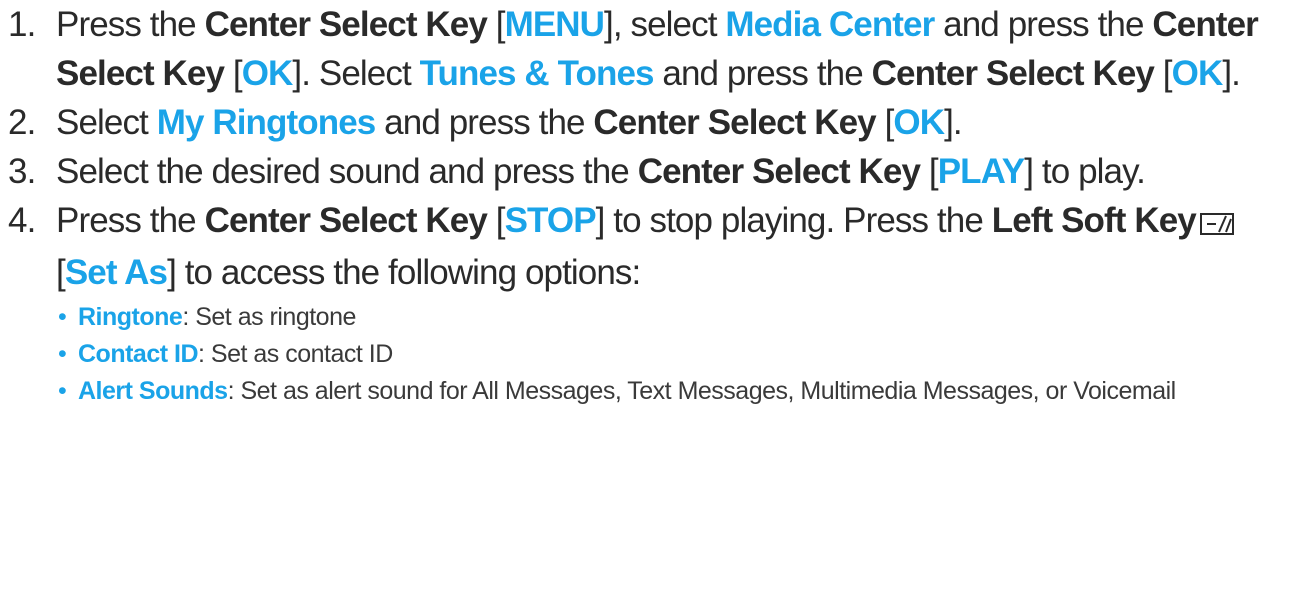 This screenshot has height=590, width=1310. I want to click on step-number: 3., so click(22, 171).